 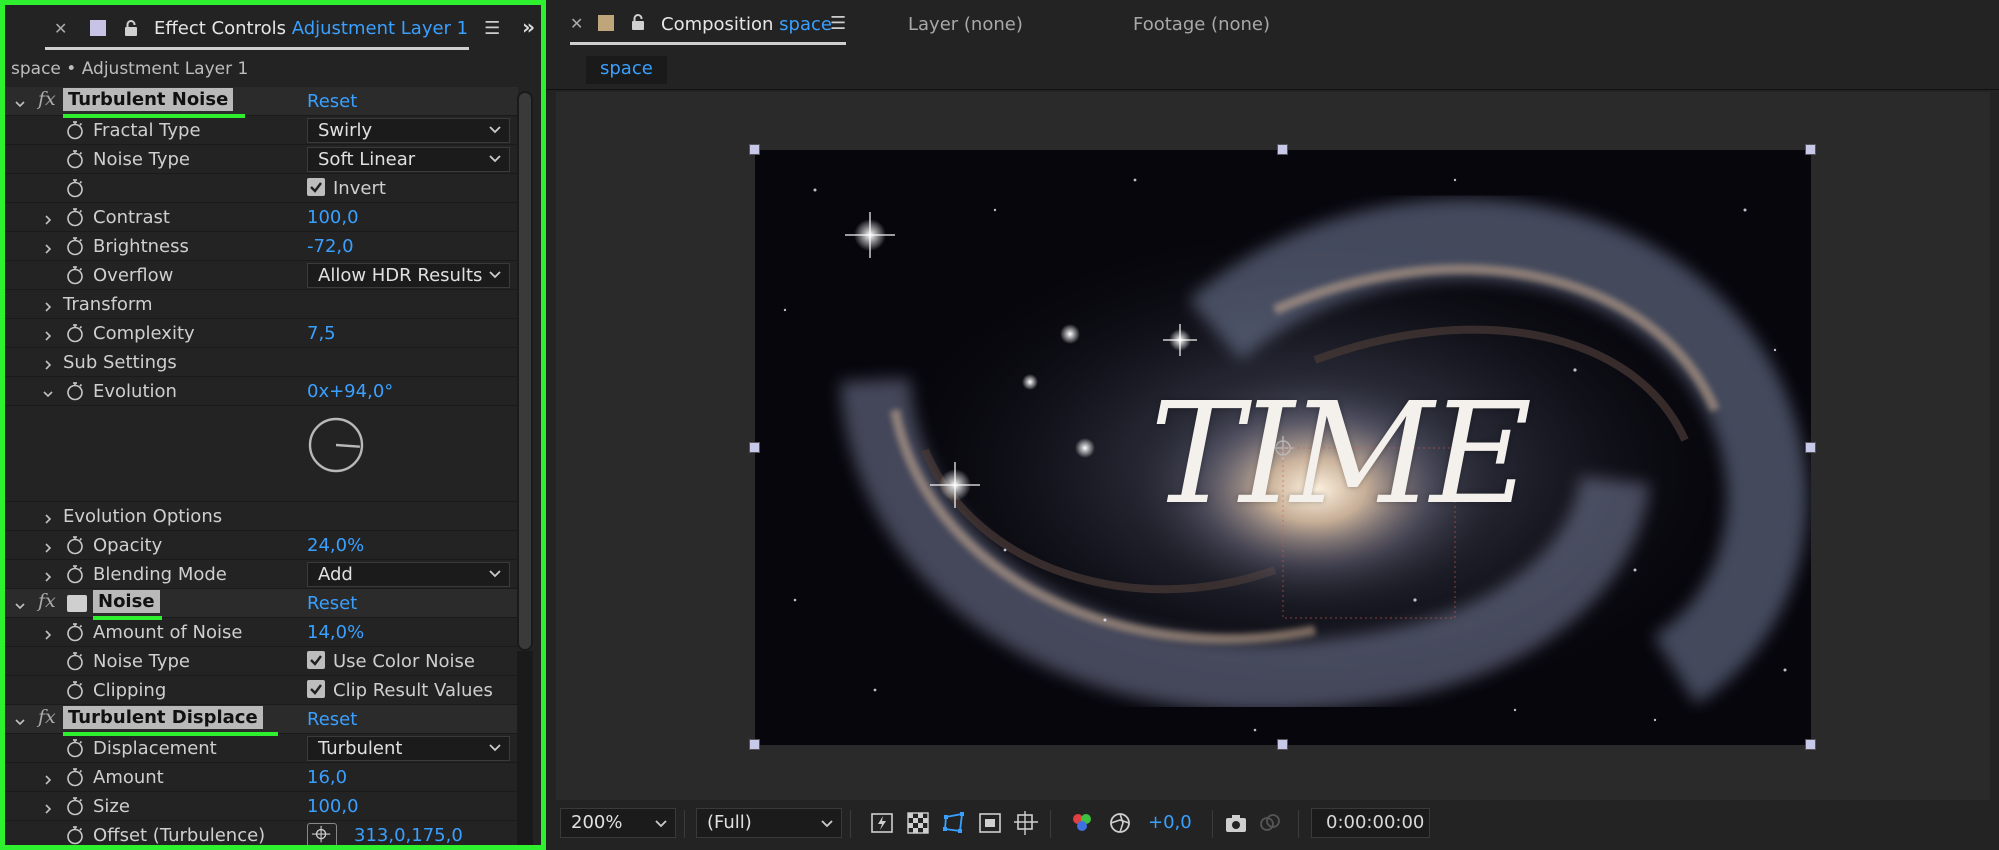 What do you see at coordinates (261, 632) in the screenshot?
I see `property-row: Amount of Noise 14,0%` at bounding box center [261, 632].